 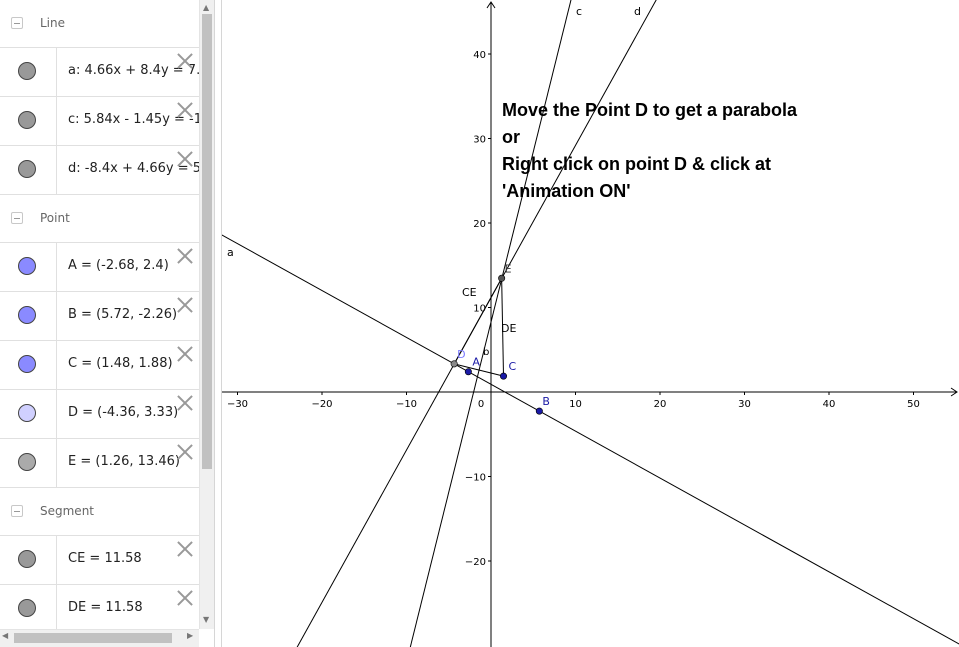 I want to click on algebra-expression: A = (-2.68, 2.4), so click(x=118, y=265).